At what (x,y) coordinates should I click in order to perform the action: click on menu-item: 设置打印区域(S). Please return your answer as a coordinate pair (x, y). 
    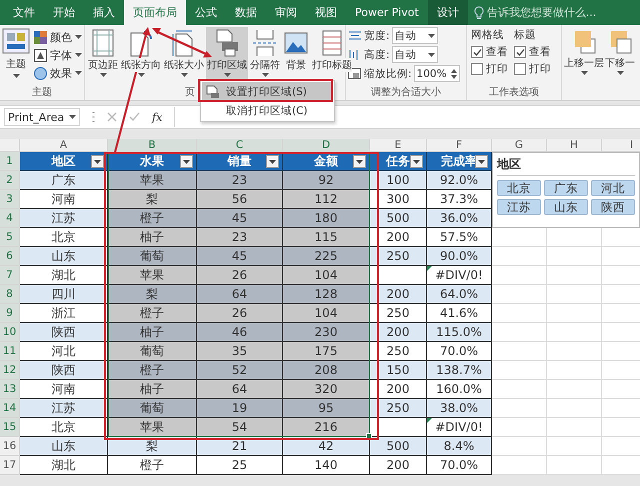
    Looking at the image, I should click on (267, 91).